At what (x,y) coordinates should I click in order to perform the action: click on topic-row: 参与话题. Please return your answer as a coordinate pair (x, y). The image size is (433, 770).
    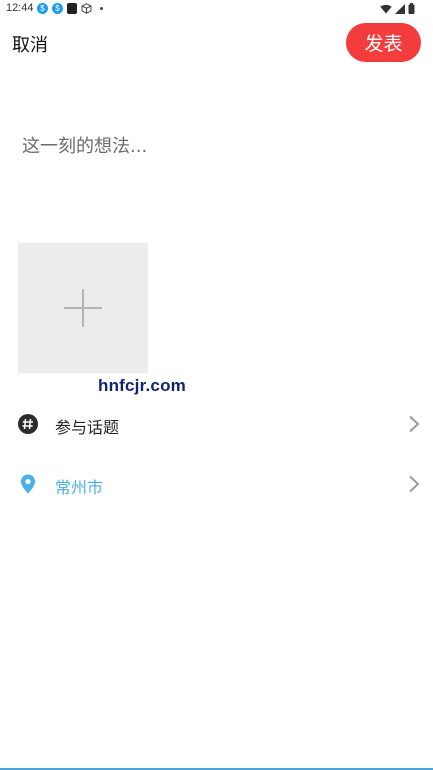
    Looking at the image, I should click on (216, 424).